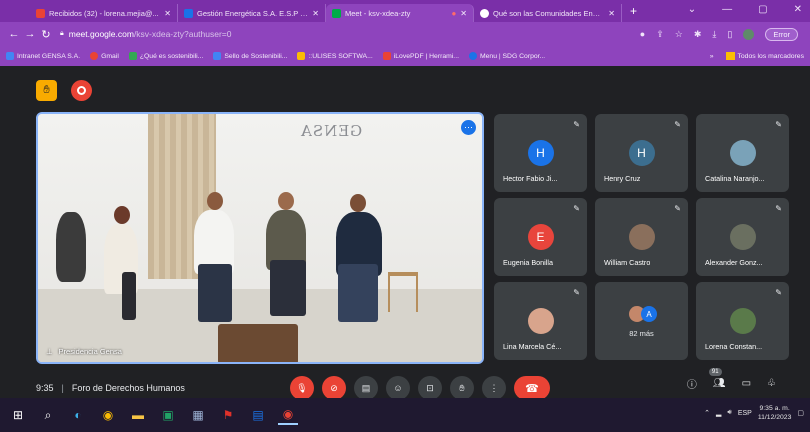  What do you see at coordinates (771, 383) in the screenshot?
I see `activities-icon: ♧` at bounding box center [771, 383].